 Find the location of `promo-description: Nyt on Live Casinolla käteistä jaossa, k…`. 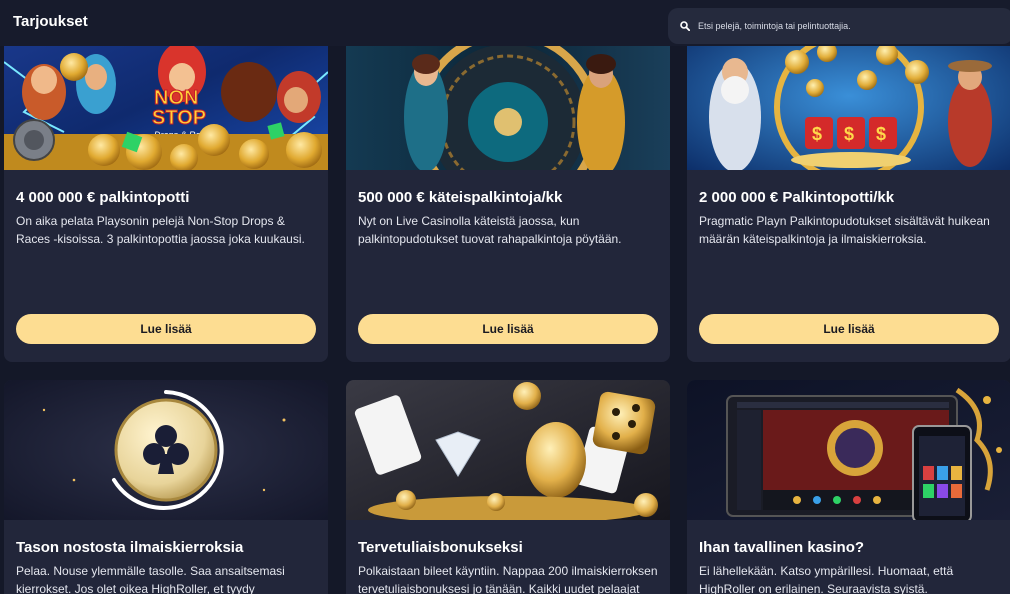

promo-description: Nyt on Live Casinolla käteistä jaossa, k… is located at coordinates (490, 230).